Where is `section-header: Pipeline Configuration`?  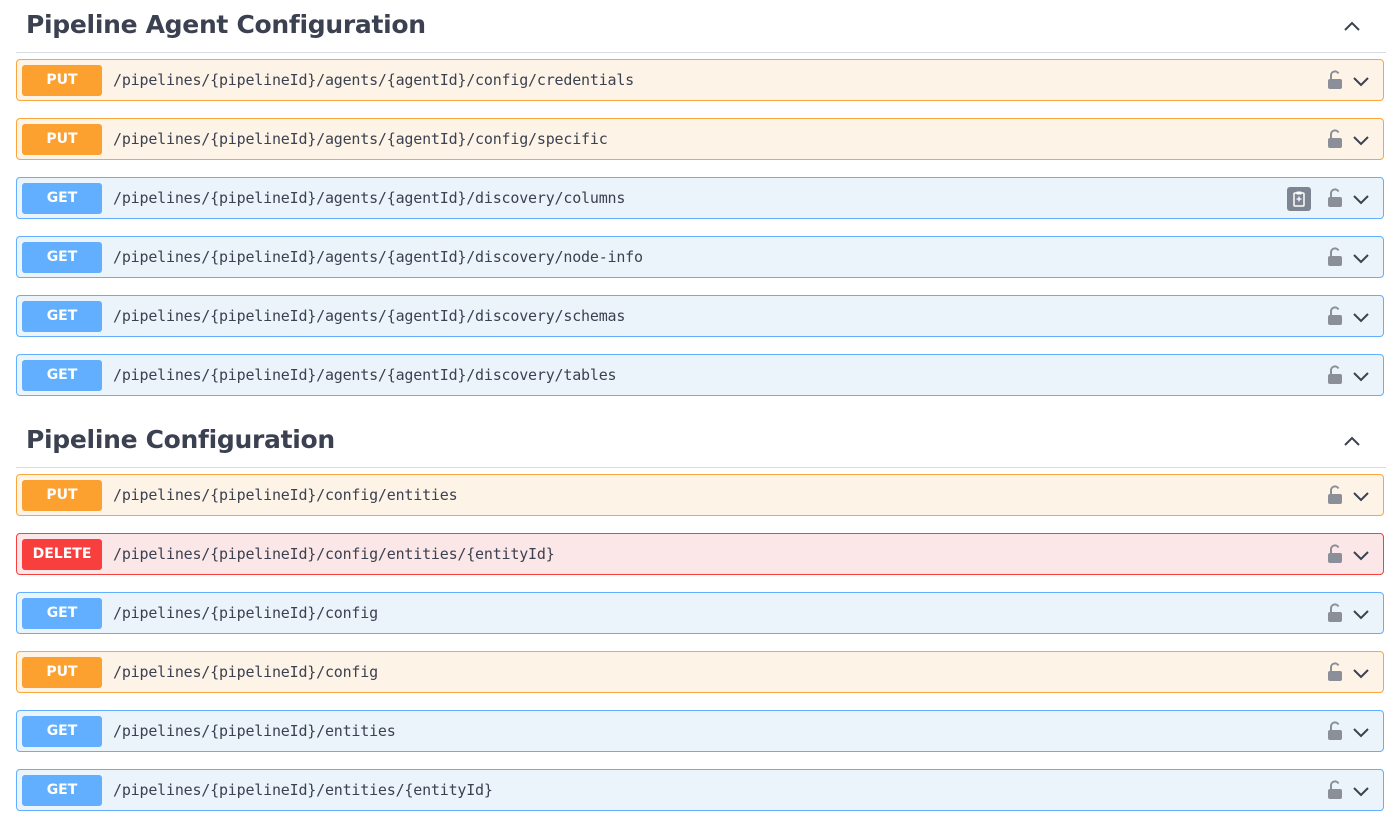 section-header: Pipeline Configuration is located at coordinates (701, 441).